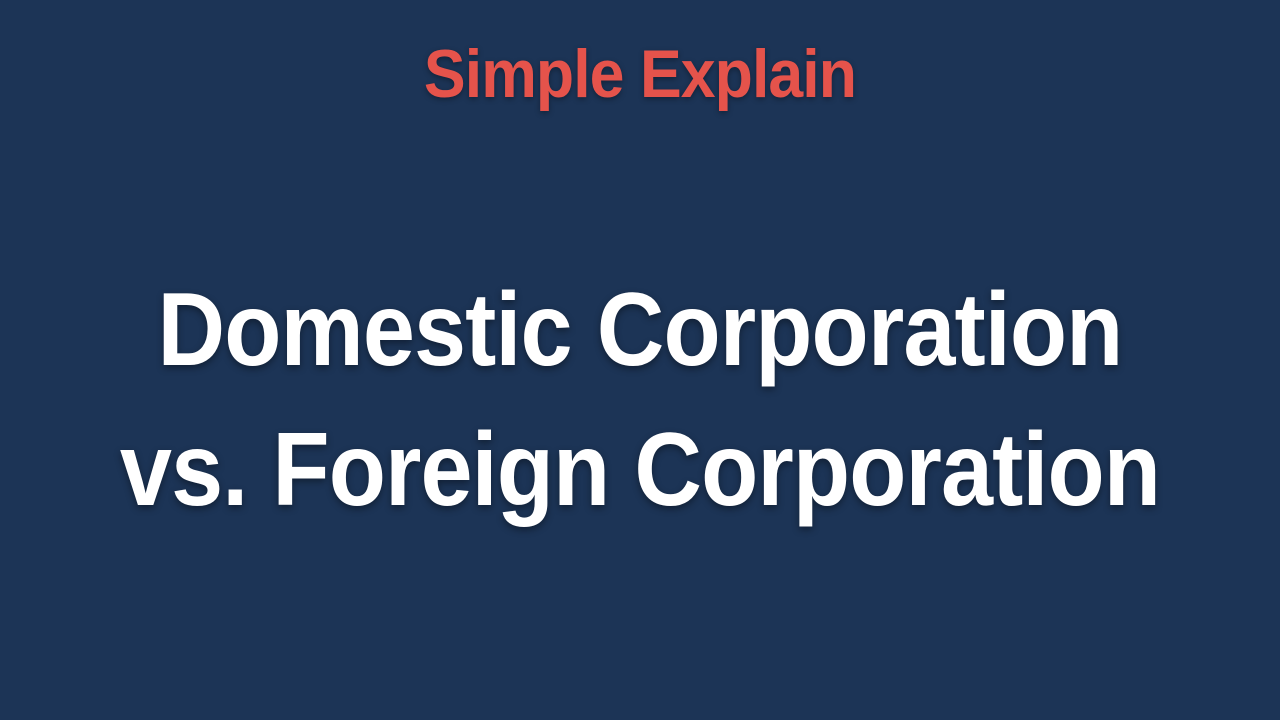 The height and width of the screenshot is (720, 1280). I want to click on slide-title-line-1: Domestic Corporation, so click(640, 330).